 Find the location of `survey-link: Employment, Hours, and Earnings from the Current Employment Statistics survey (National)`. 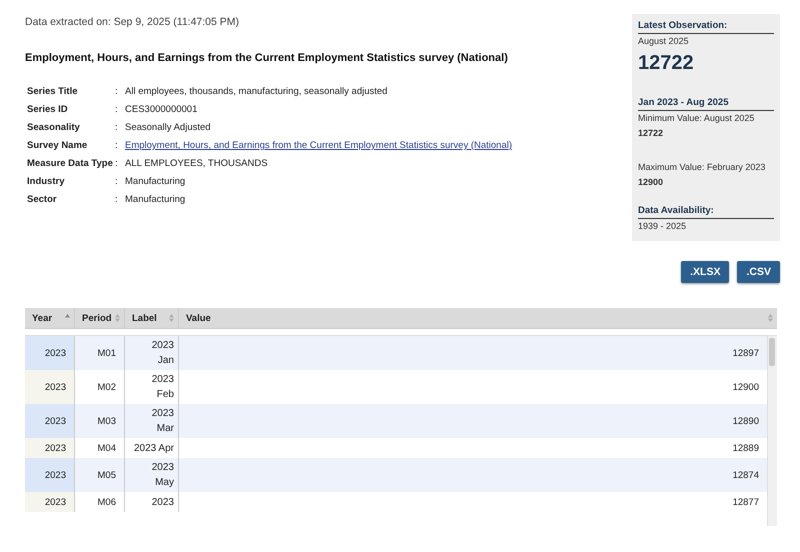

survey-link: Employment, Hours, and Earnings from the Current Employment Statistics survey (National) is located at coordinates (362, 145).